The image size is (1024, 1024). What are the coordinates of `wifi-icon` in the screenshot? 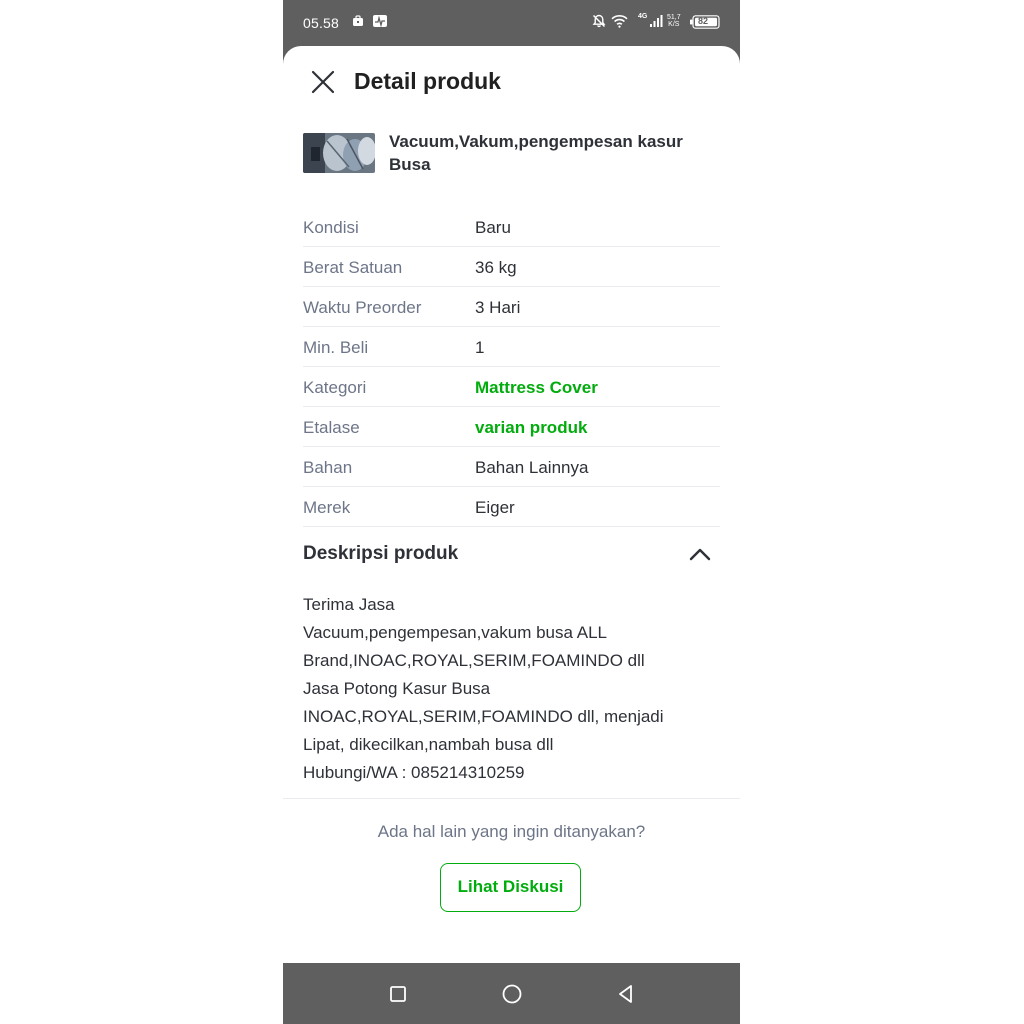 It's located at (619, 23).